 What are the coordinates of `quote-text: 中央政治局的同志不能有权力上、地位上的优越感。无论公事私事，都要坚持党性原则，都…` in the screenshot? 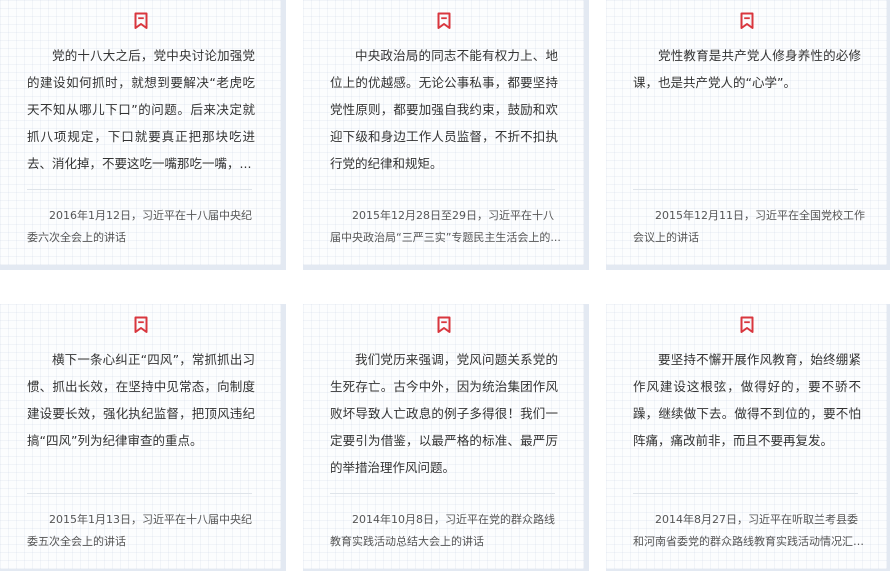 It's located at (444, 109).